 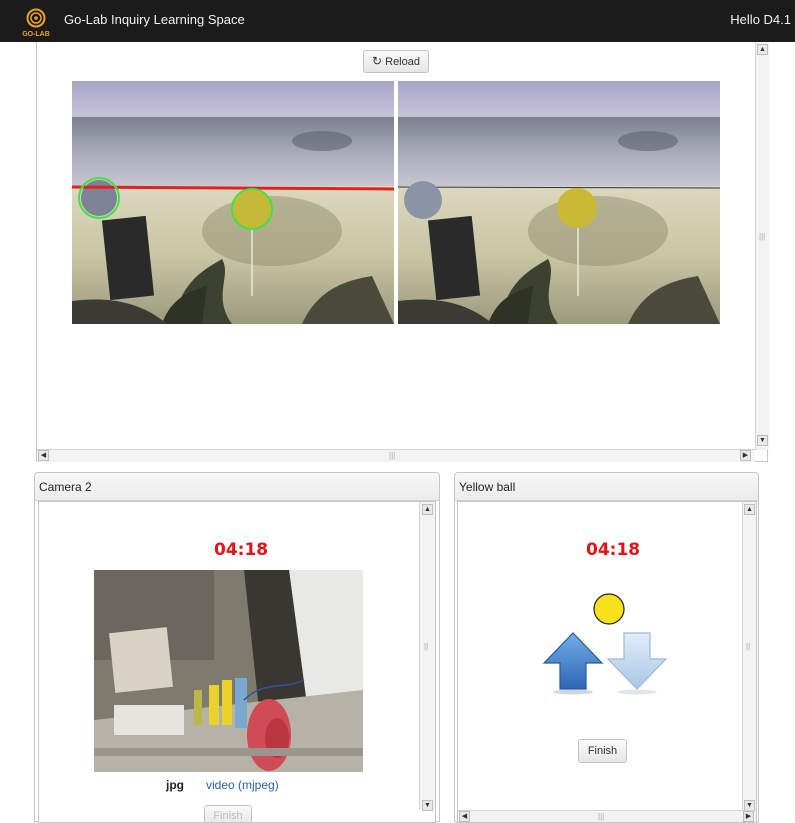 I want to click on yellow-ball-panel-header: Yellow ball, so click(x=606, y=487).